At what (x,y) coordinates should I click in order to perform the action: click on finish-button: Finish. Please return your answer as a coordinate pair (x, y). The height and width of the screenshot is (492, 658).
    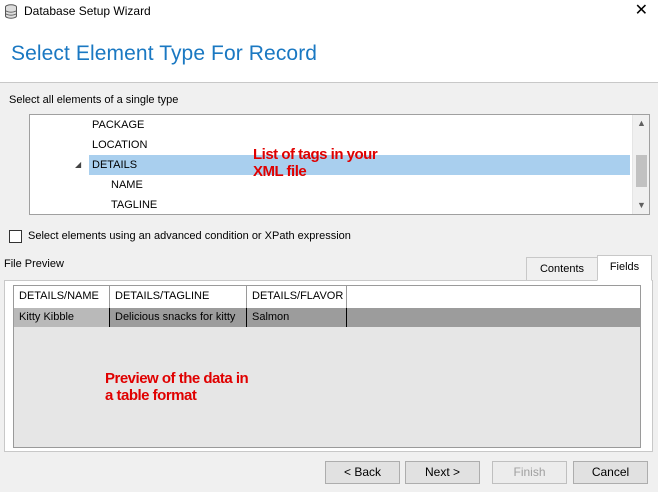
    Looking at the image, I should click on (529, 472).